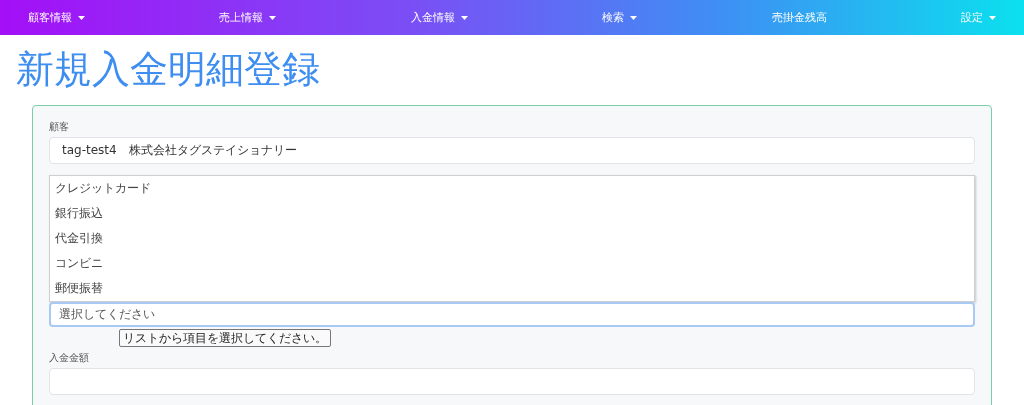  What do you see at coordinates (168, 70) in the screenshot?
I see `page-title: 新規入金明細登録` at bounding box center [168, 70].